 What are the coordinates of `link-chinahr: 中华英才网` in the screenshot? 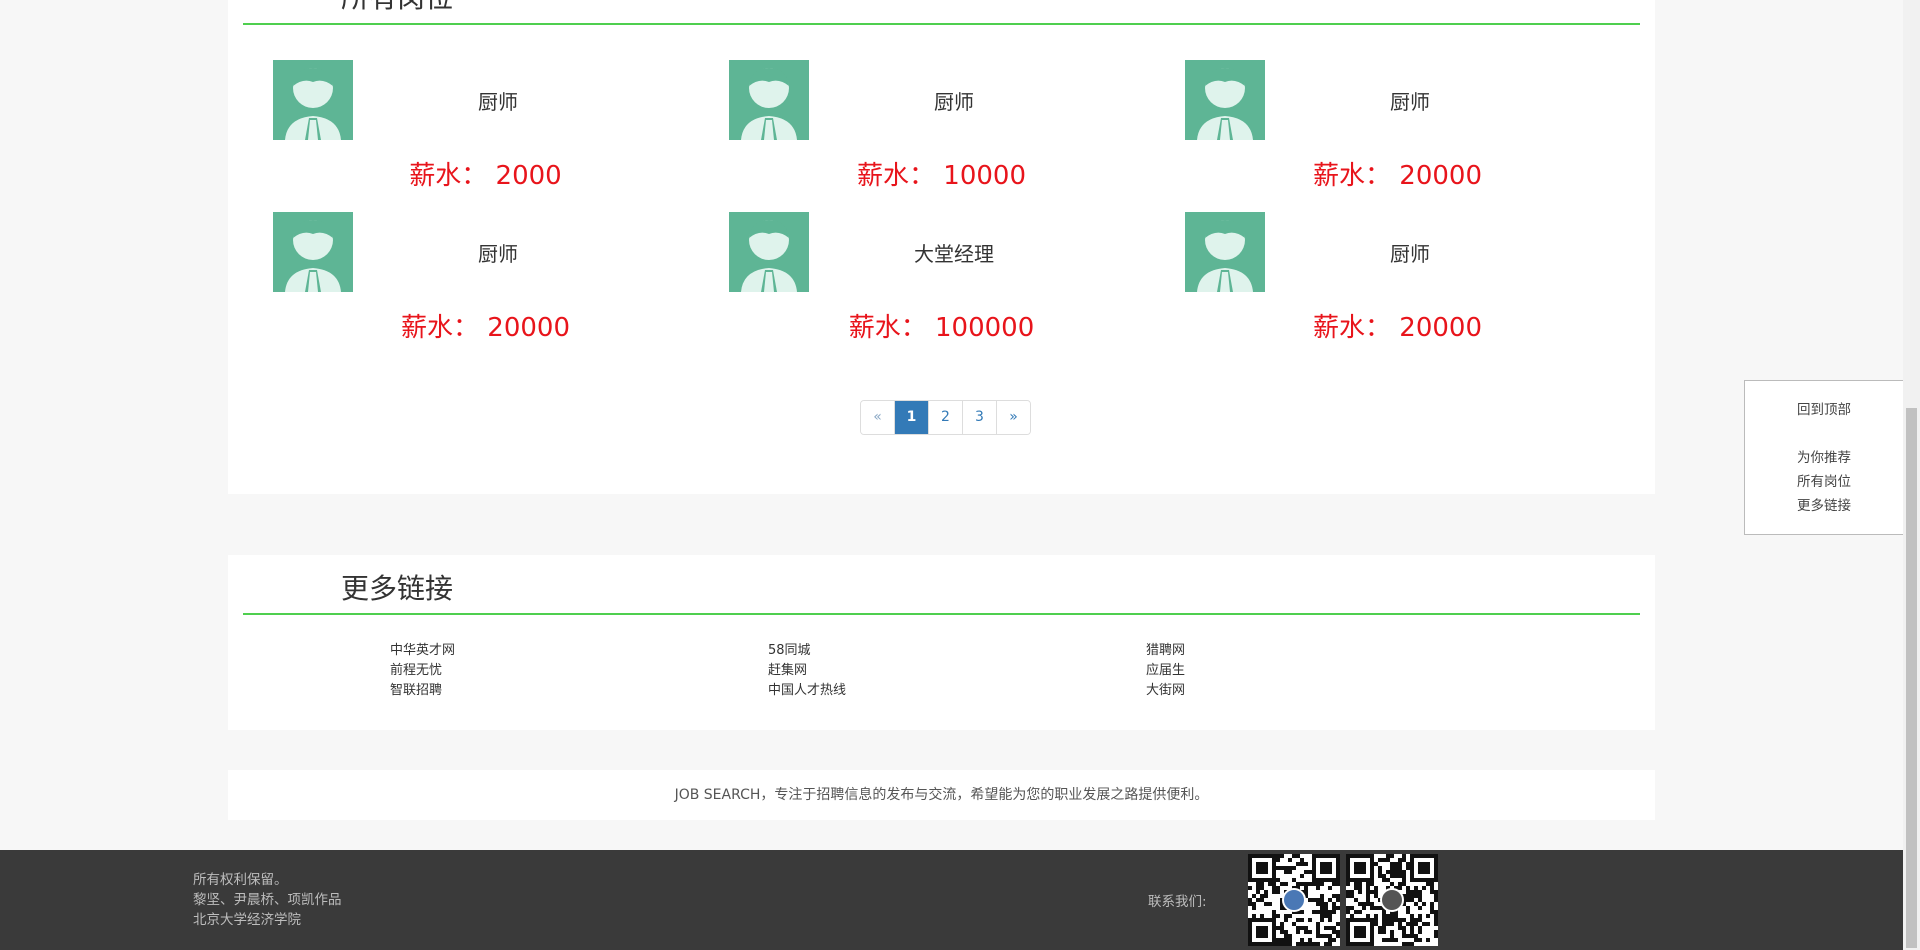 It's located at (422, 651).